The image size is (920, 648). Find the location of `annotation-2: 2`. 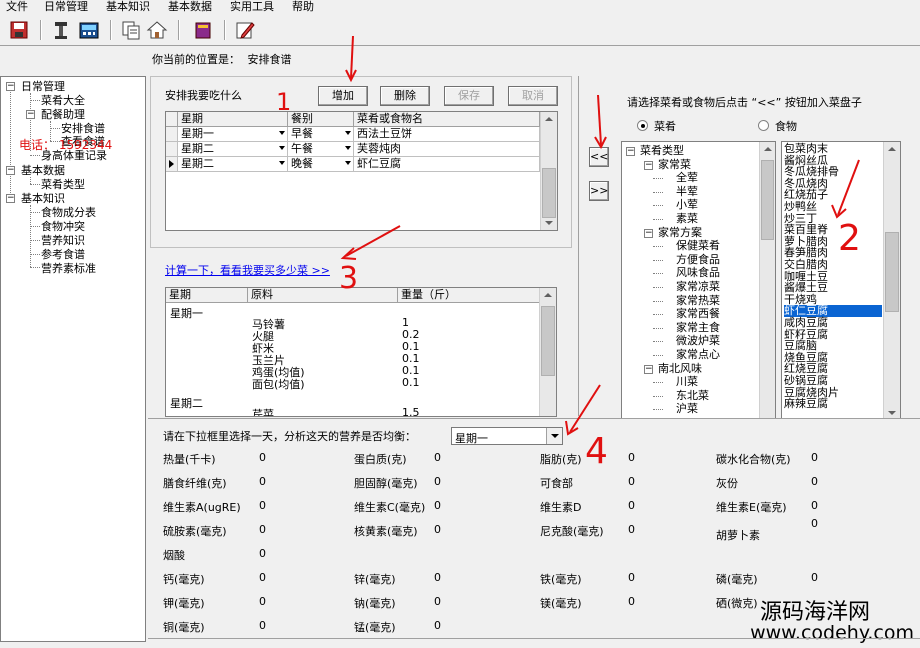

annotation-2: 2 is located at coordinates (849, 238).